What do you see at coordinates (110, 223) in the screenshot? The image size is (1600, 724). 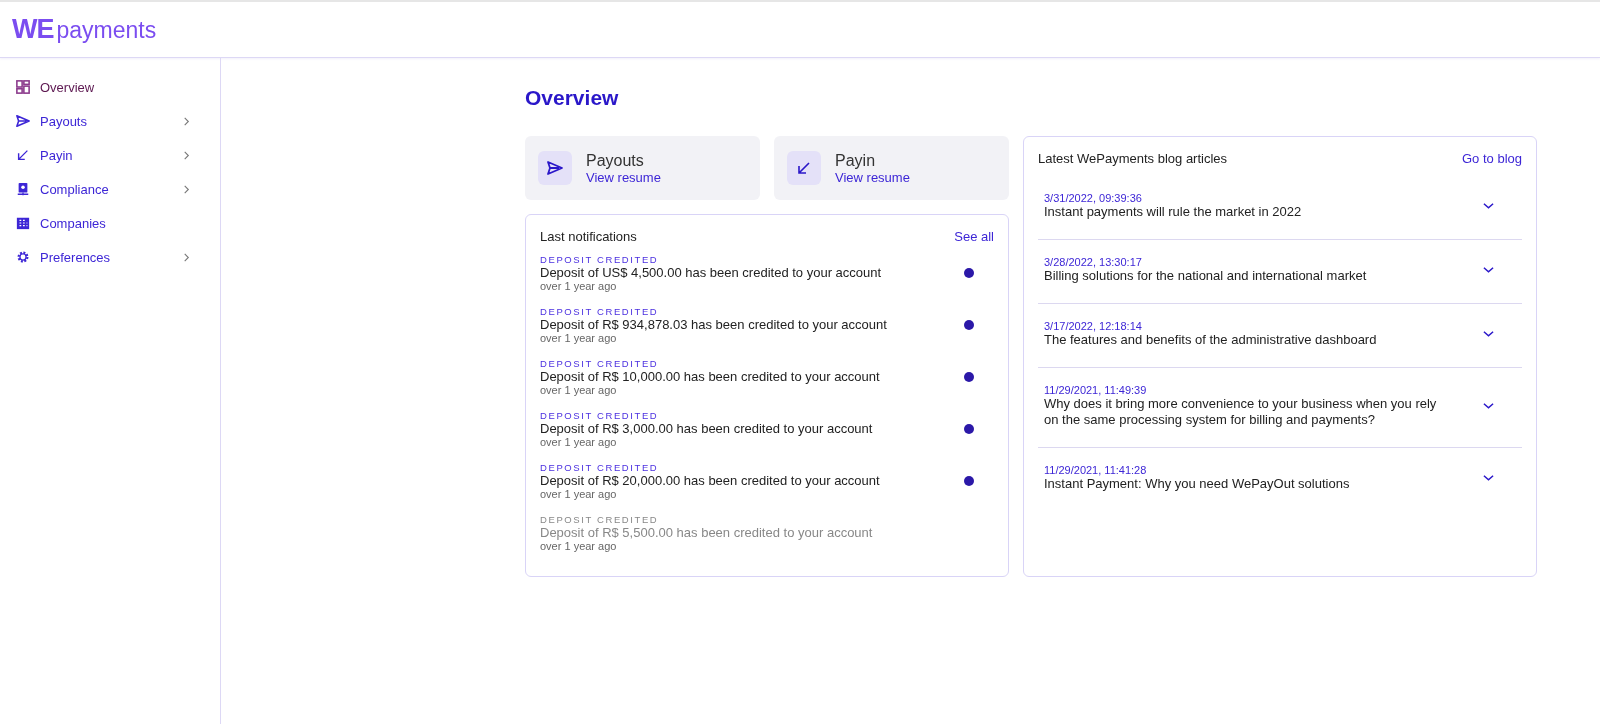 I see `sidebar-item: Companies` at bounding box center [110, 223].